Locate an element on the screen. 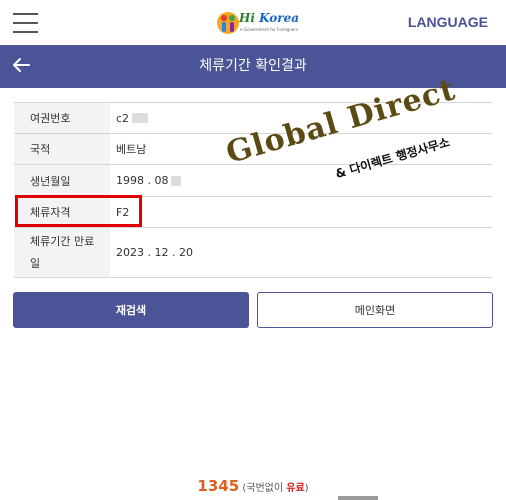 The height and width of the screenshot is (500, 506). footer-contact: 1345 (국번없이 유료) is located at coordinates (253, 486).